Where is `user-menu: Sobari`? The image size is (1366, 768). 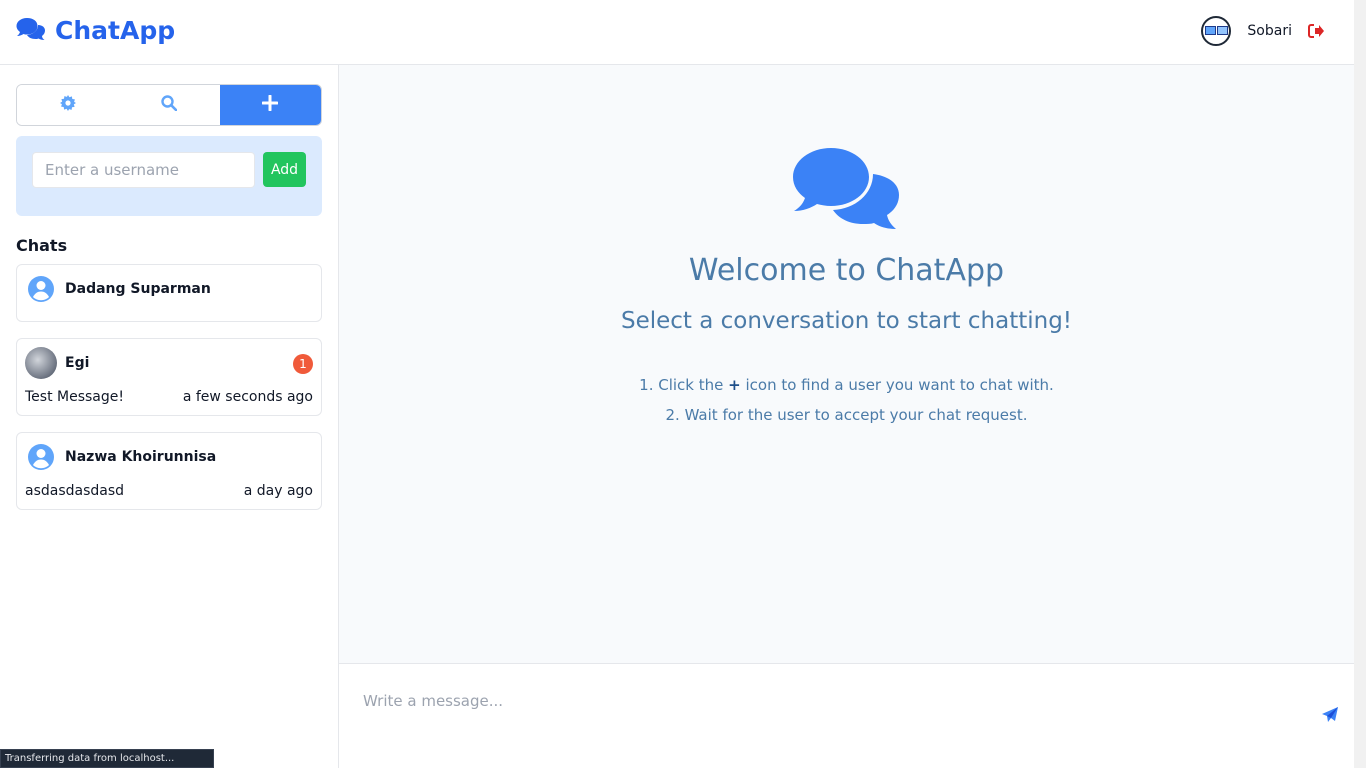 user-menu: Sobari is located at coordinates (1262, 31).